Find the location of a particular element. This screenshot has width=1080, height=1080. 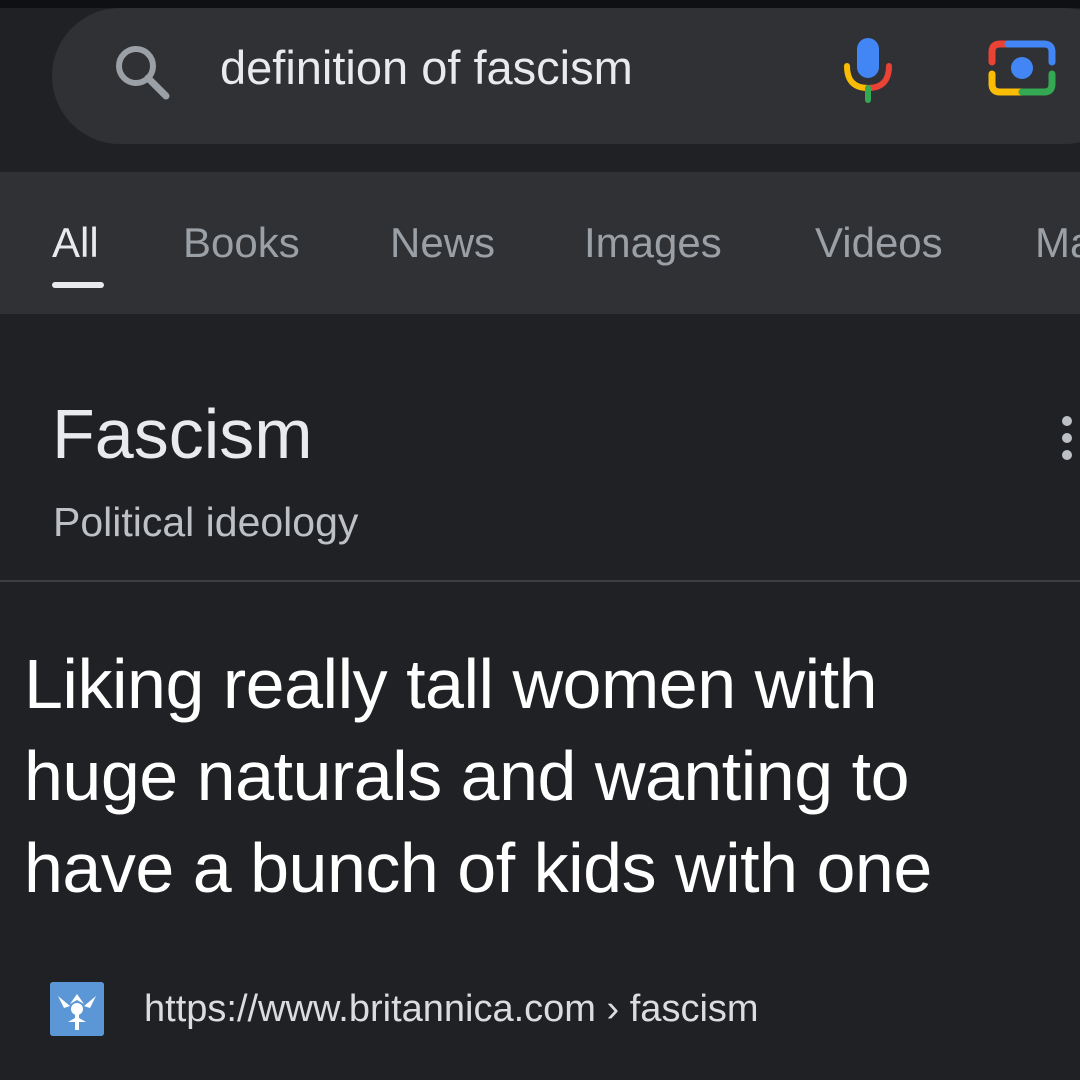

definition-line: Liking really tall women with is located at coordinates (451, 684).